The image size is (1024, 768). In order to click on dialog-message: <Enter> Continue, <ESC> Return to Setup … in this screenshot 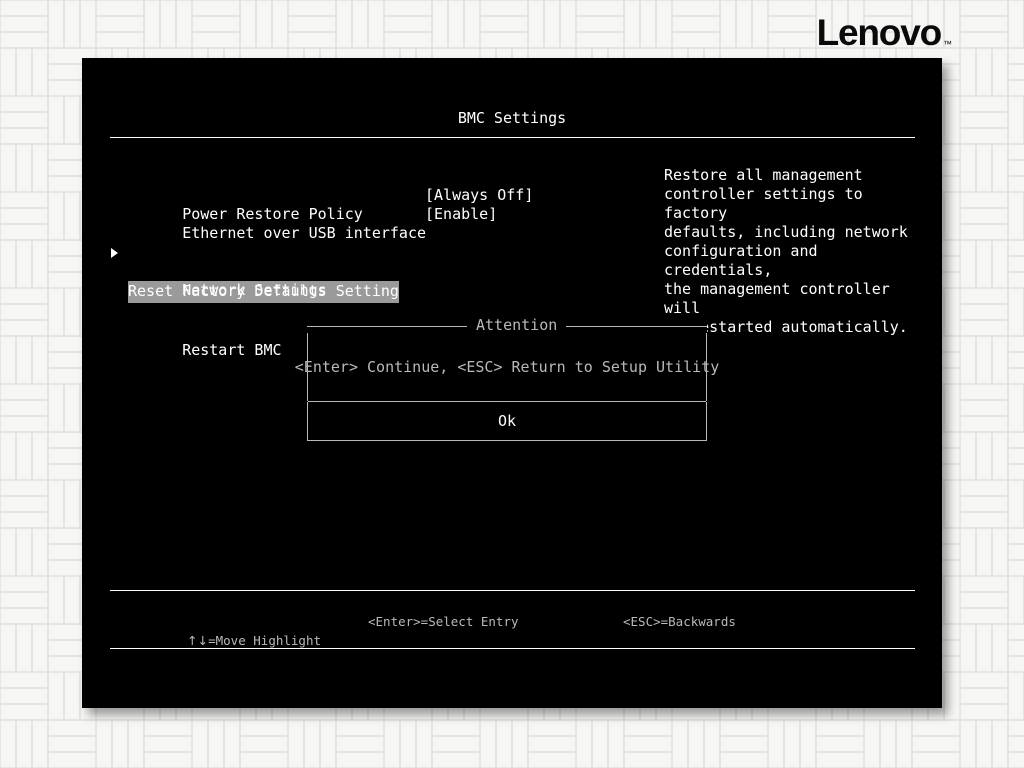, I will do `click(507, 367)`.